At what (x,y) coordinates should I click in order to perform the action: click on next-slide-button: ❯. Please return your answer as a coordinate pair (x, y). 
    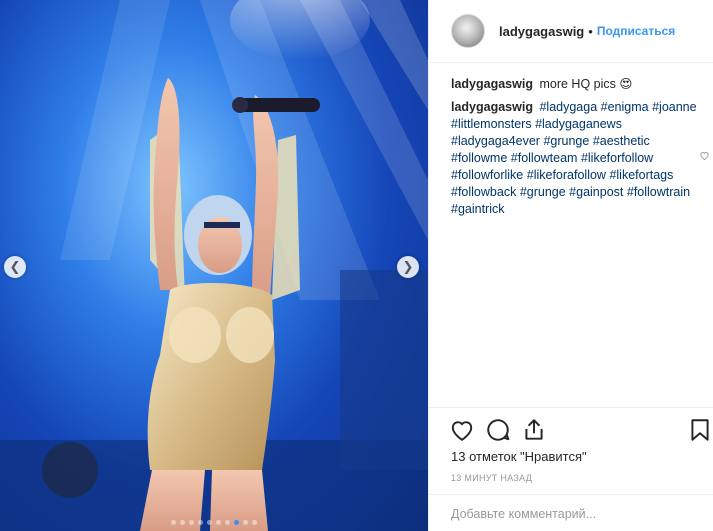
    Looking at the image, I should click on (408, 267).